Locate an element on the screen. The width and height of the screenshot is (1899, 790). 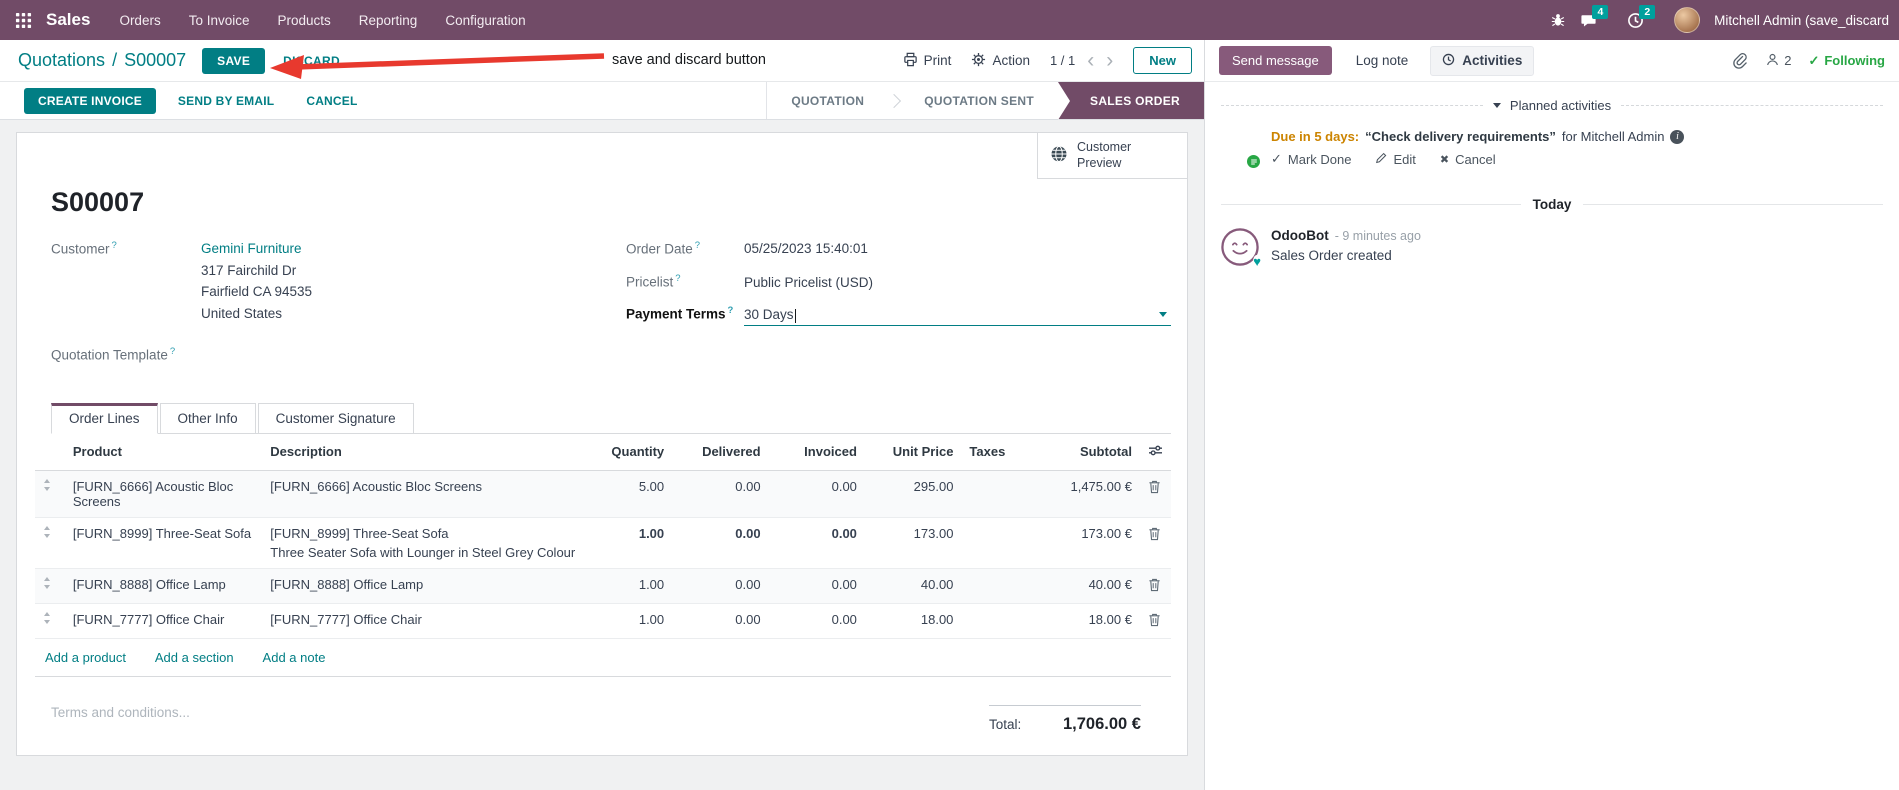
column-description: Description is located at coordinates (424, 452).